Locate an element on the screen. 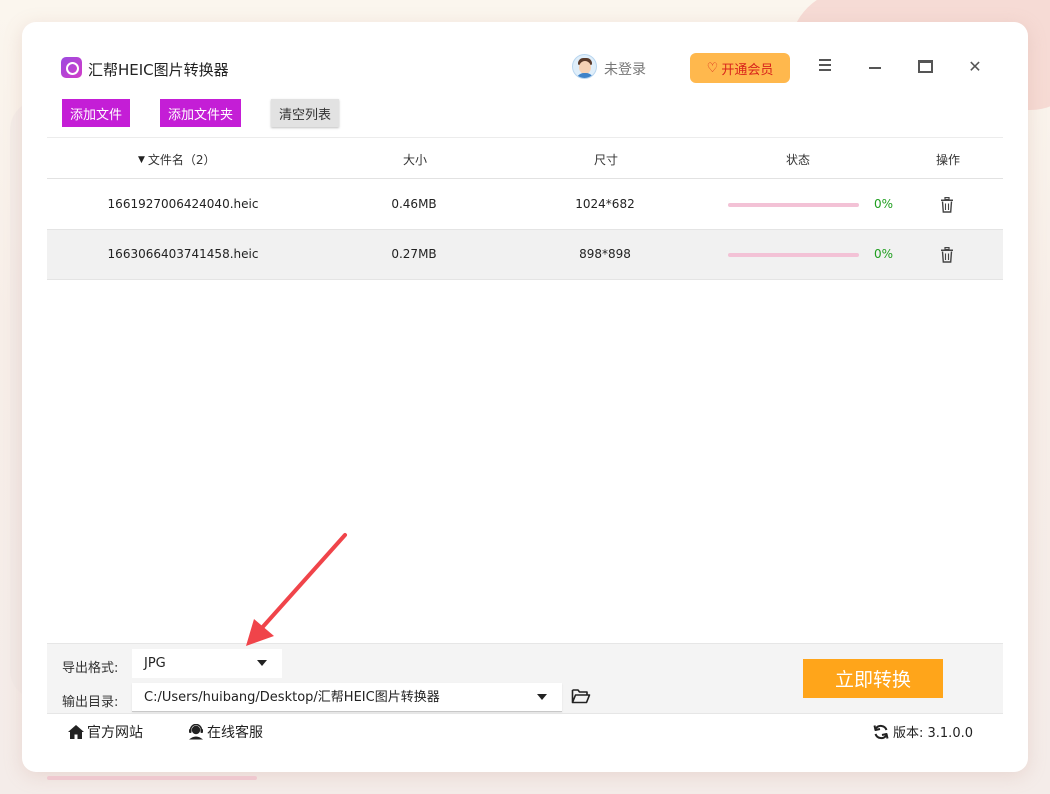 The width and height of the screenshot is (1050, 794). menu-icon is located at coordinates (825, 67).